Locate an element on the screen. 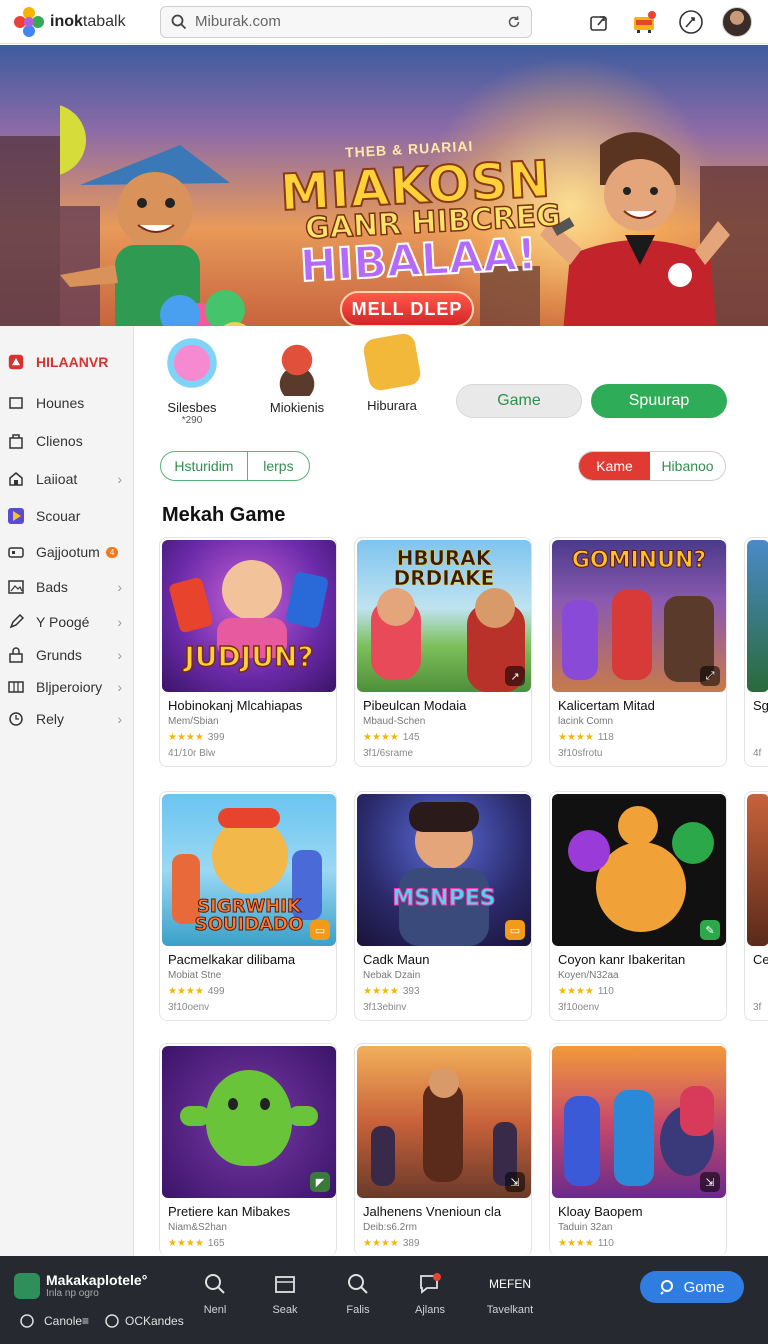 This screenshot has width=768, height=1344. logo-text: inoktabalk is located at coordinates (88, 22).